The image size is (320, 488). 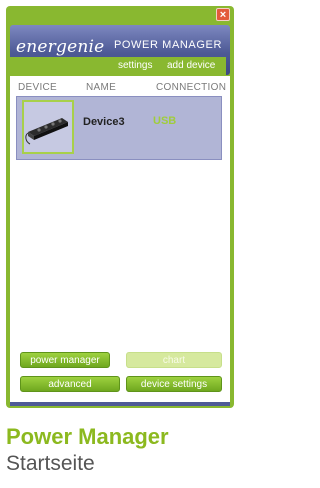 I want to click on device-connection: USB, so click(x=165, y=121).